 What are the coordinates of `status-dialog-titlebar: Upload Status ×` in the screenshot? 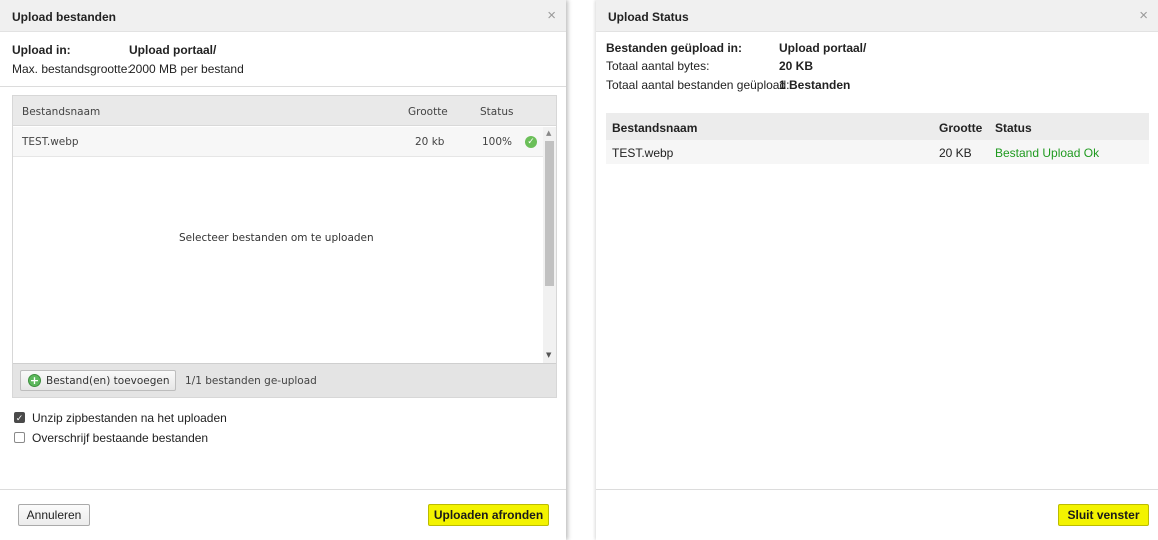 It's located at (877, 16).